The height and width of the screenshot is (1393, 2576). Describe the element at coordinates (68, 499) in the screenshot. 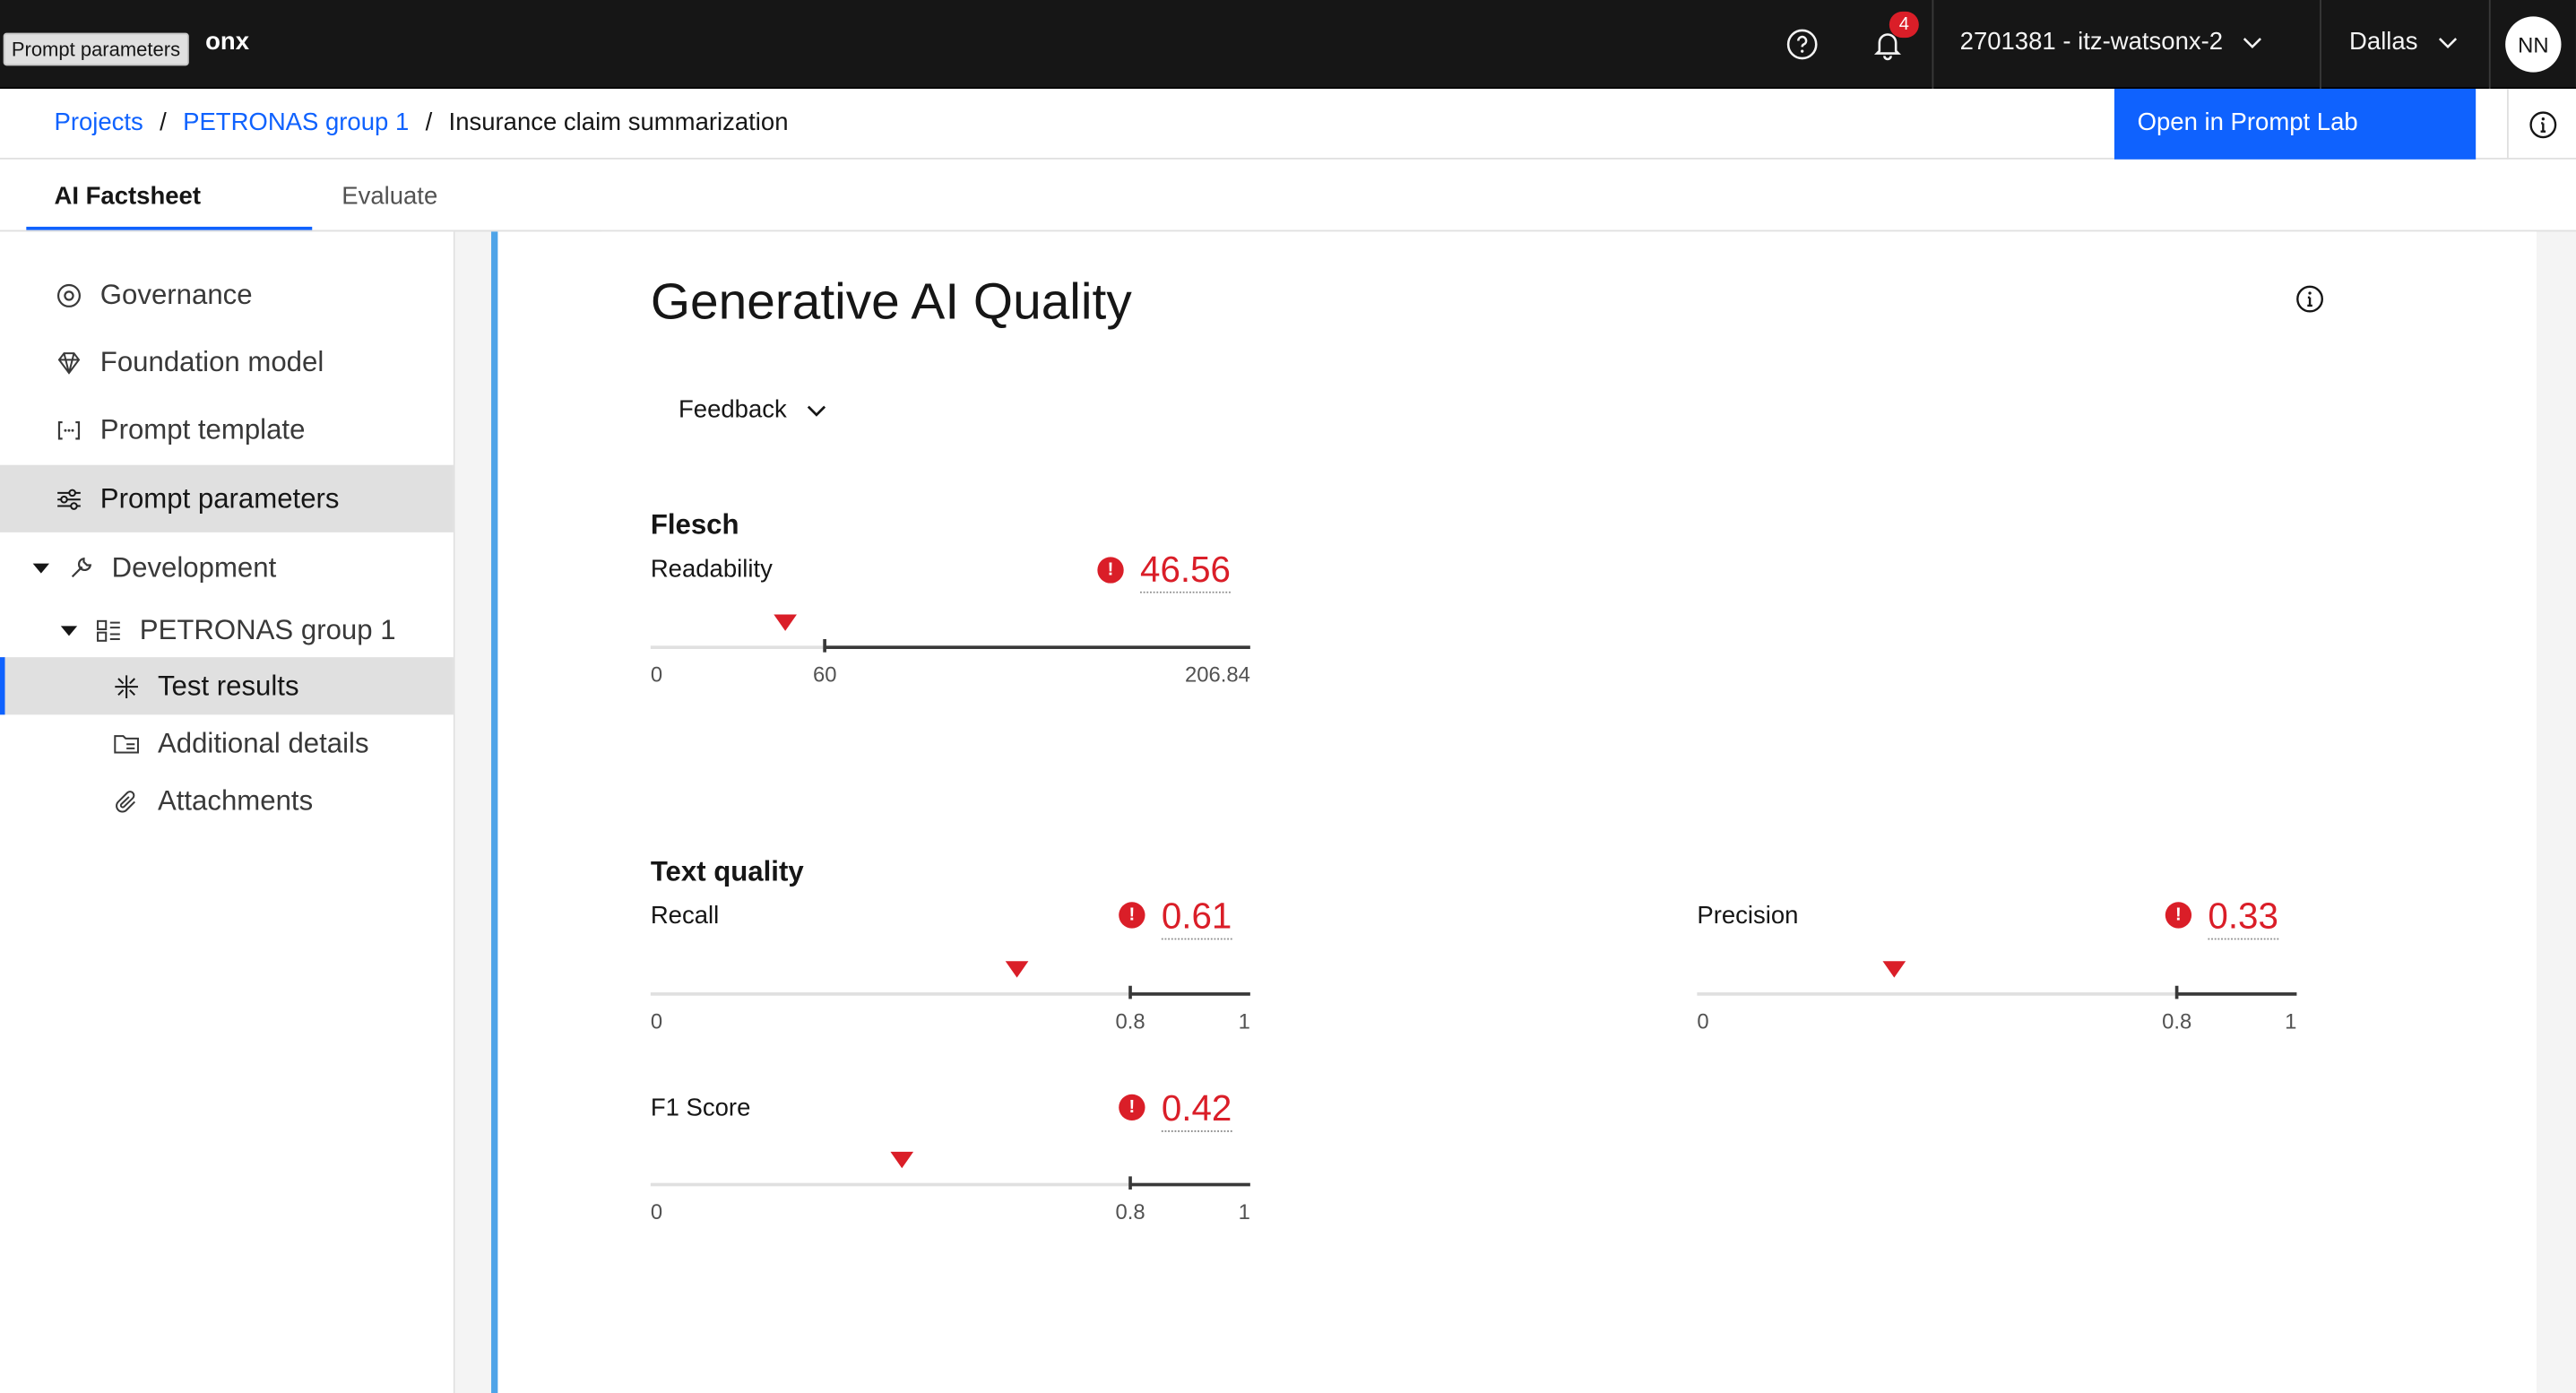

I see `sliders-icon` at that location.